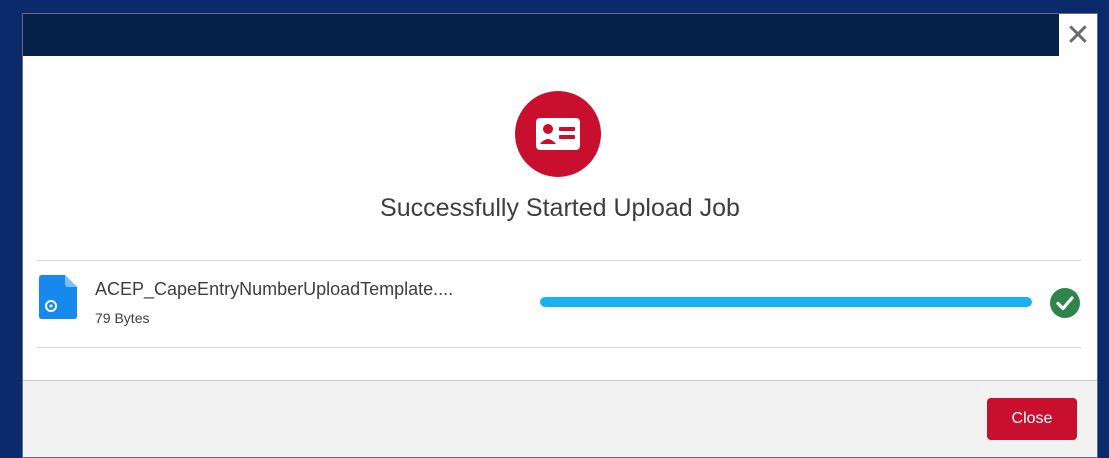 The image size is (1109, 458). Describe the element at coordinates (1032, 419) in the screenshot. I see `close-button: Close` at that location.